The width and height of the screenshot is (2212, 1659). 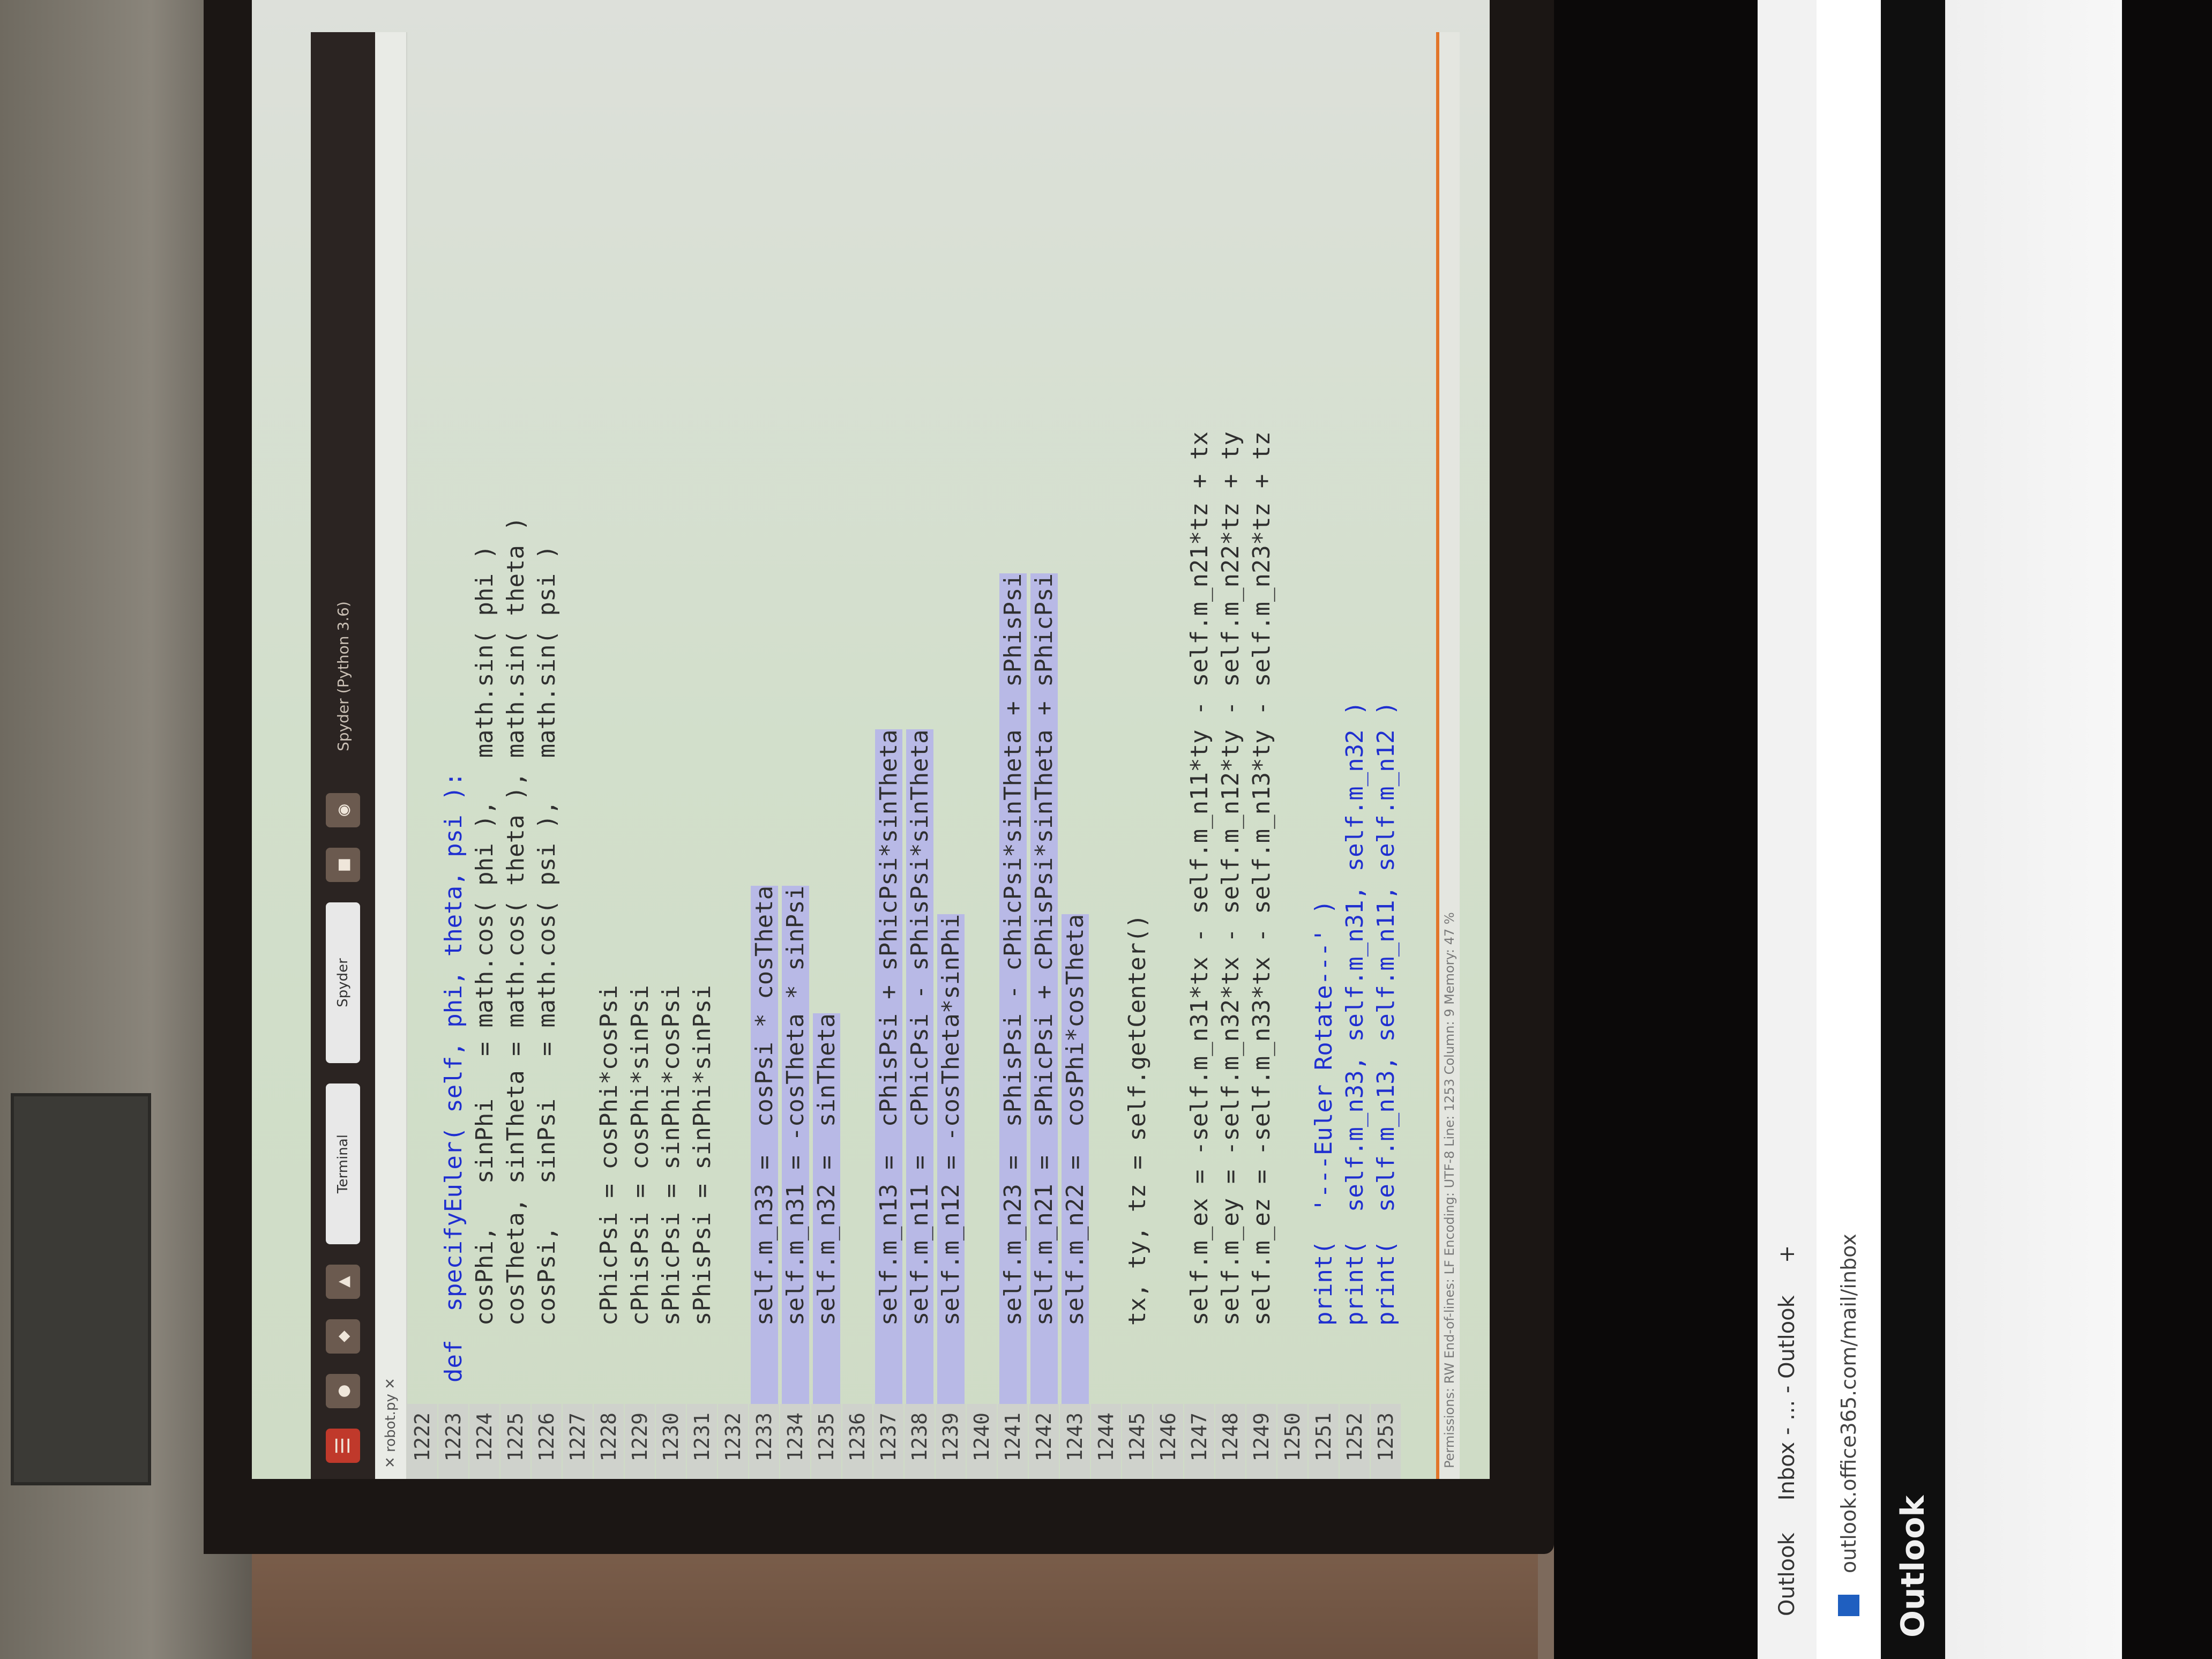 What do you see at coordinates (671, 755) in the screenshot?
I see `code-line: 1230 sPhicPsi = sinPhi*cosPsi` at bounding box center [671, 755].